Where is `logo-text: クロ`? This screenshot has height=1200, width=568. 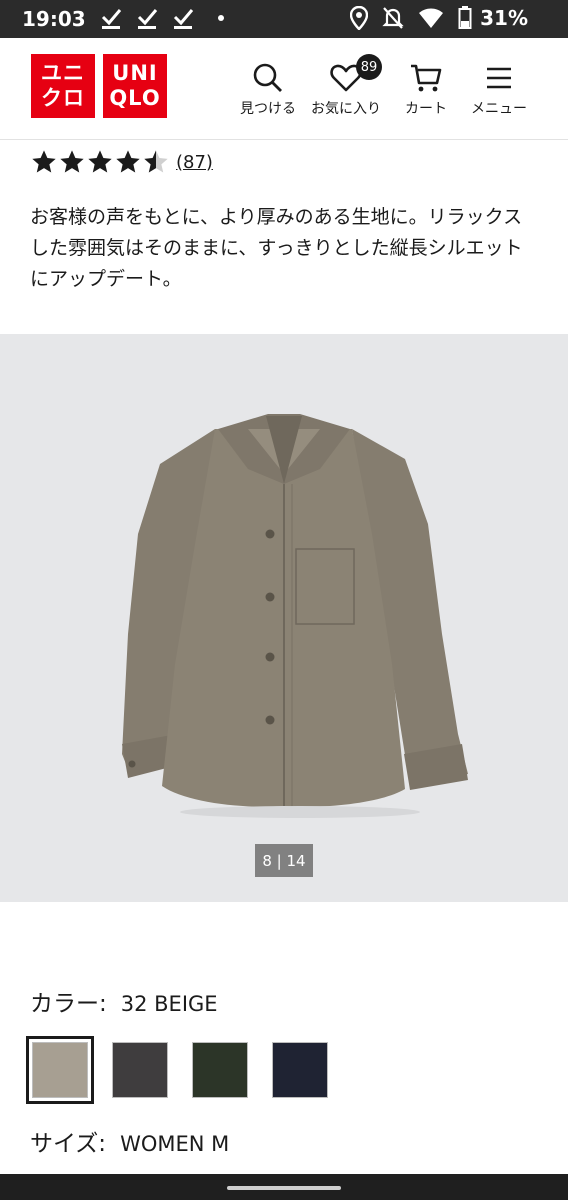 logo-text: クロ is located at coordinates (63, 98).